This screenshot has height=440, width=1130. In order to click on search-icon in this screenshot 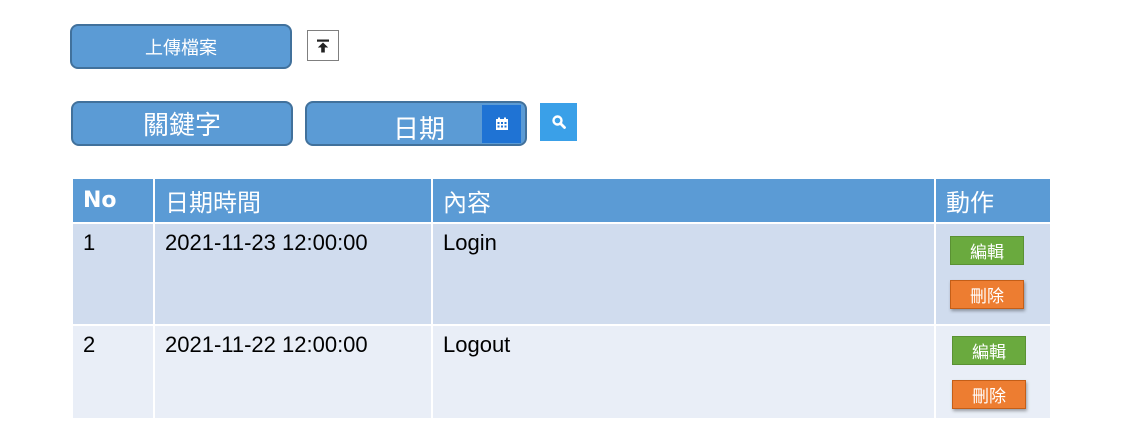, I will do `click(558, 122)`.